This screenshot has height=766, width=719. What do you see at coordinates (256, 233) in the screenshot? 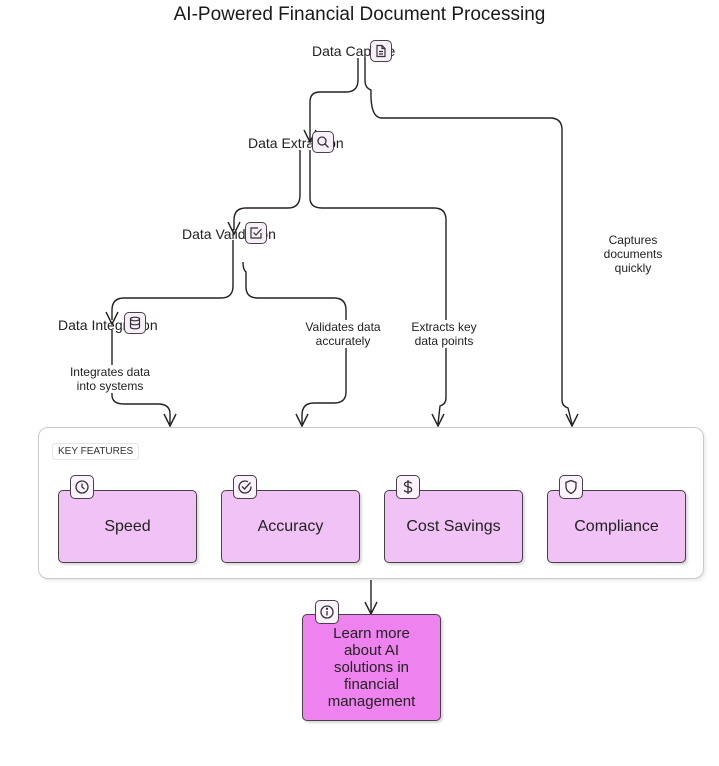
I see `checkbox-icon` at bounding box center [256, 233].